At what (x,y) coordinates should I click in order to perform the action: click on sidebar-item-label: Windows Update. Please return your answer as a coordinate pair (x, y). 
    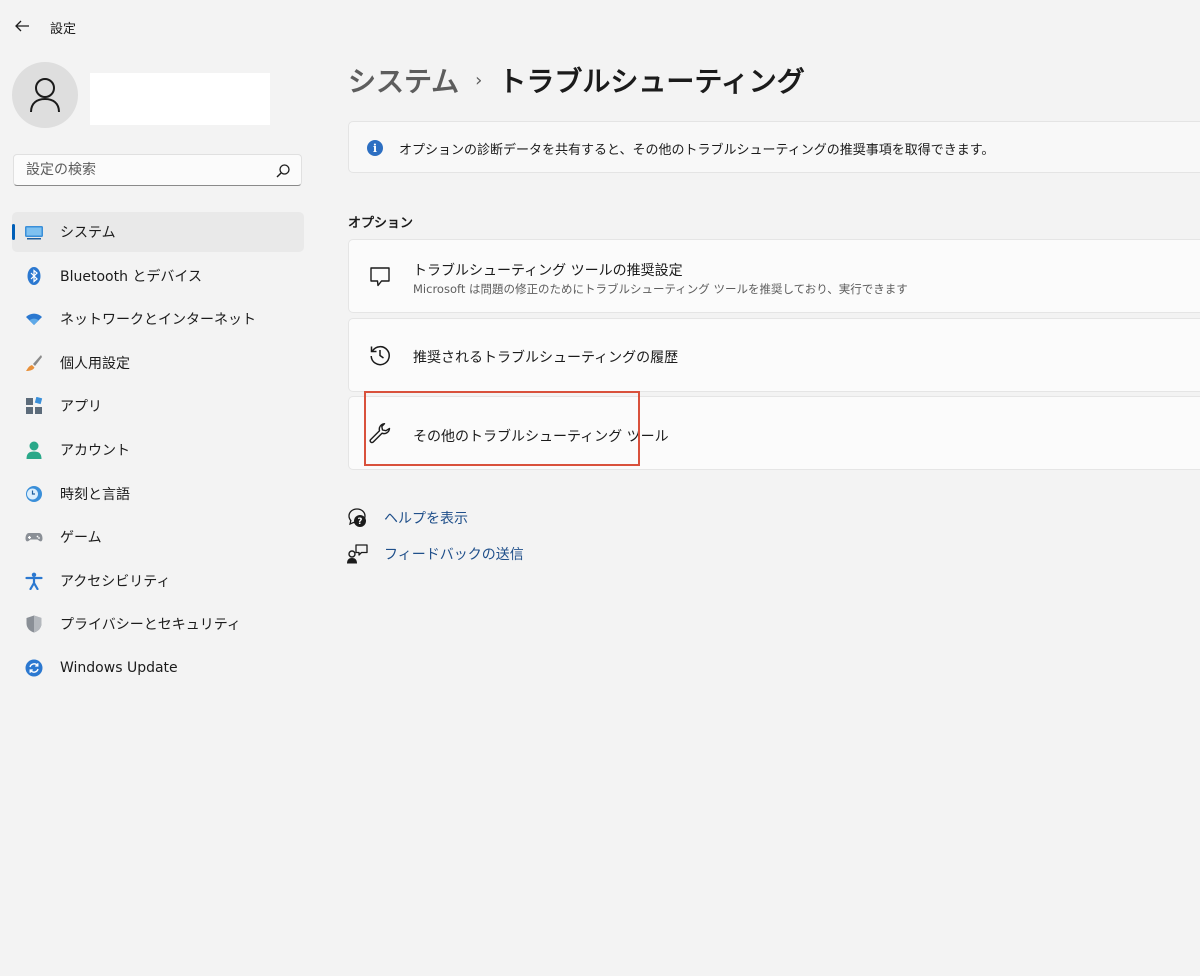
    Looking at the image, I should click on (119, 667).